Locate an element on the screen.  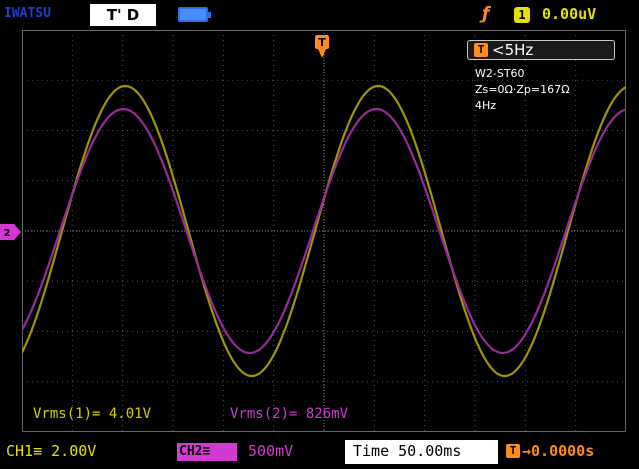
ch2-ground-marker: 2 is located at coordinates (11, 232).